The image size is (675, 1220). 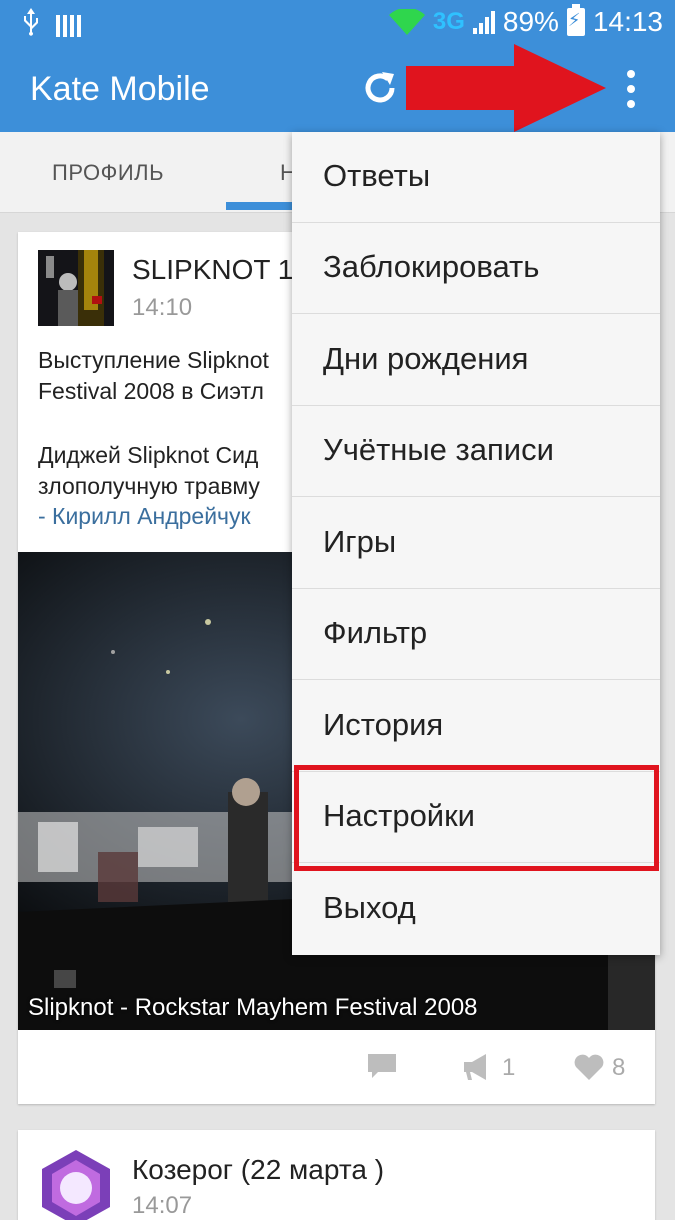 What do you see at coordinates (575, 20) in the screenshot?
I see `battery-icon` at bounding box center [575, 20].